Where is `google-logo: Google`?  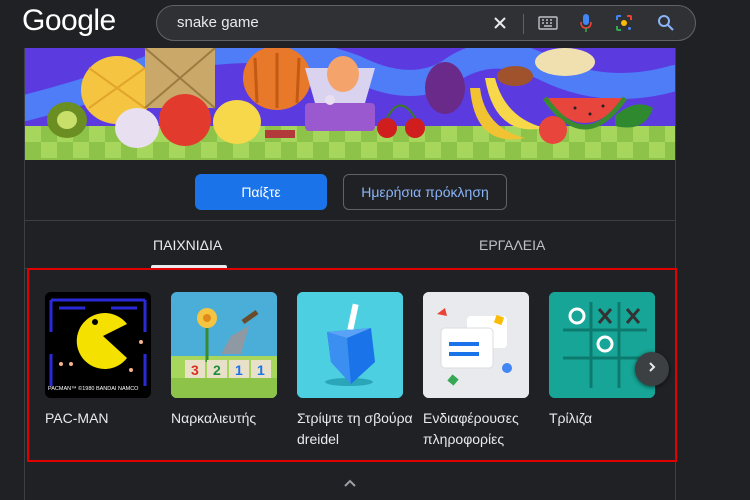 google-logo: Google is located at coordinates (69, 21).